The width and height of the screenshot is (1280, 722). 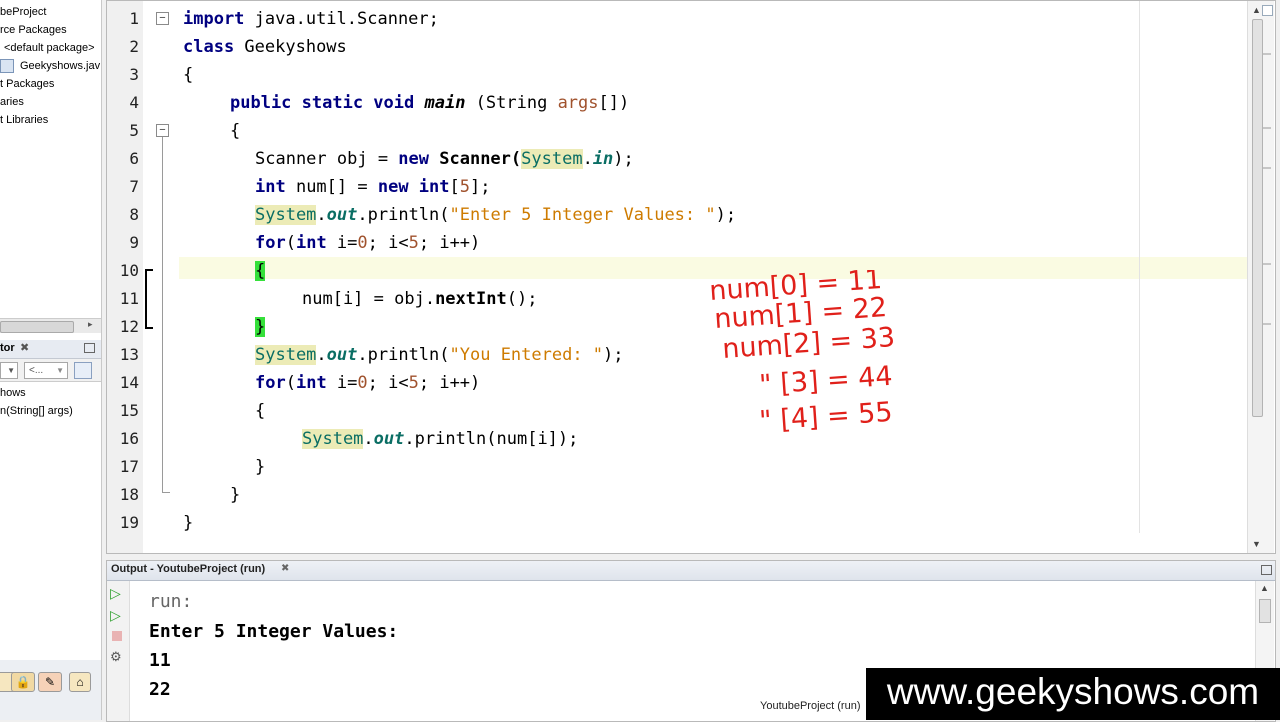 I want to click on code-line-9: for(int i=0; i<5; i++), so click(x=367, y=243).